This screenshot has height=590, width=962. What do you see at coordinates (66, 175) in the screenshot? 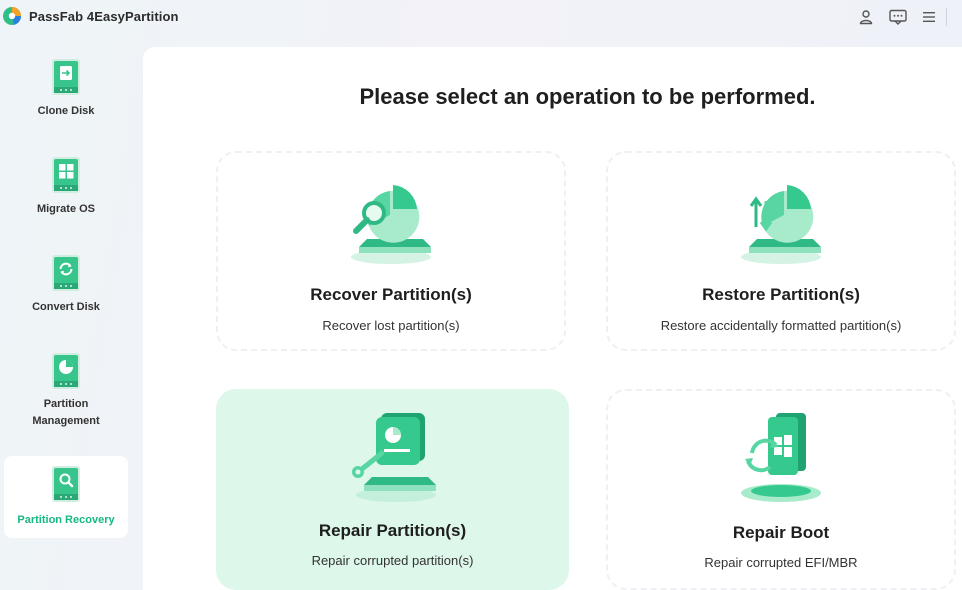
I see `migrate-os-icon` at bounding box center [66, 175].